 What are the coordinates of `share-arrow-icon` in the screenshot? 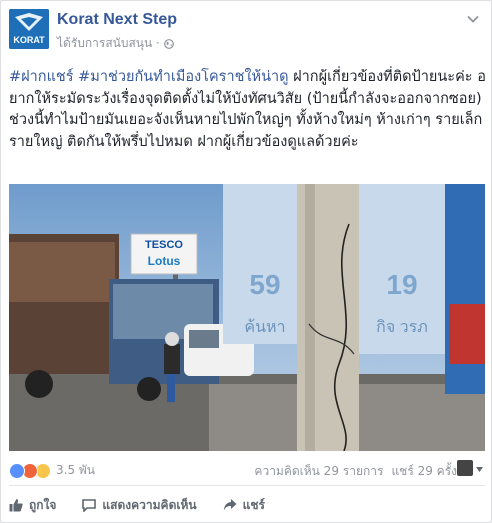 It's located at (230, 505).